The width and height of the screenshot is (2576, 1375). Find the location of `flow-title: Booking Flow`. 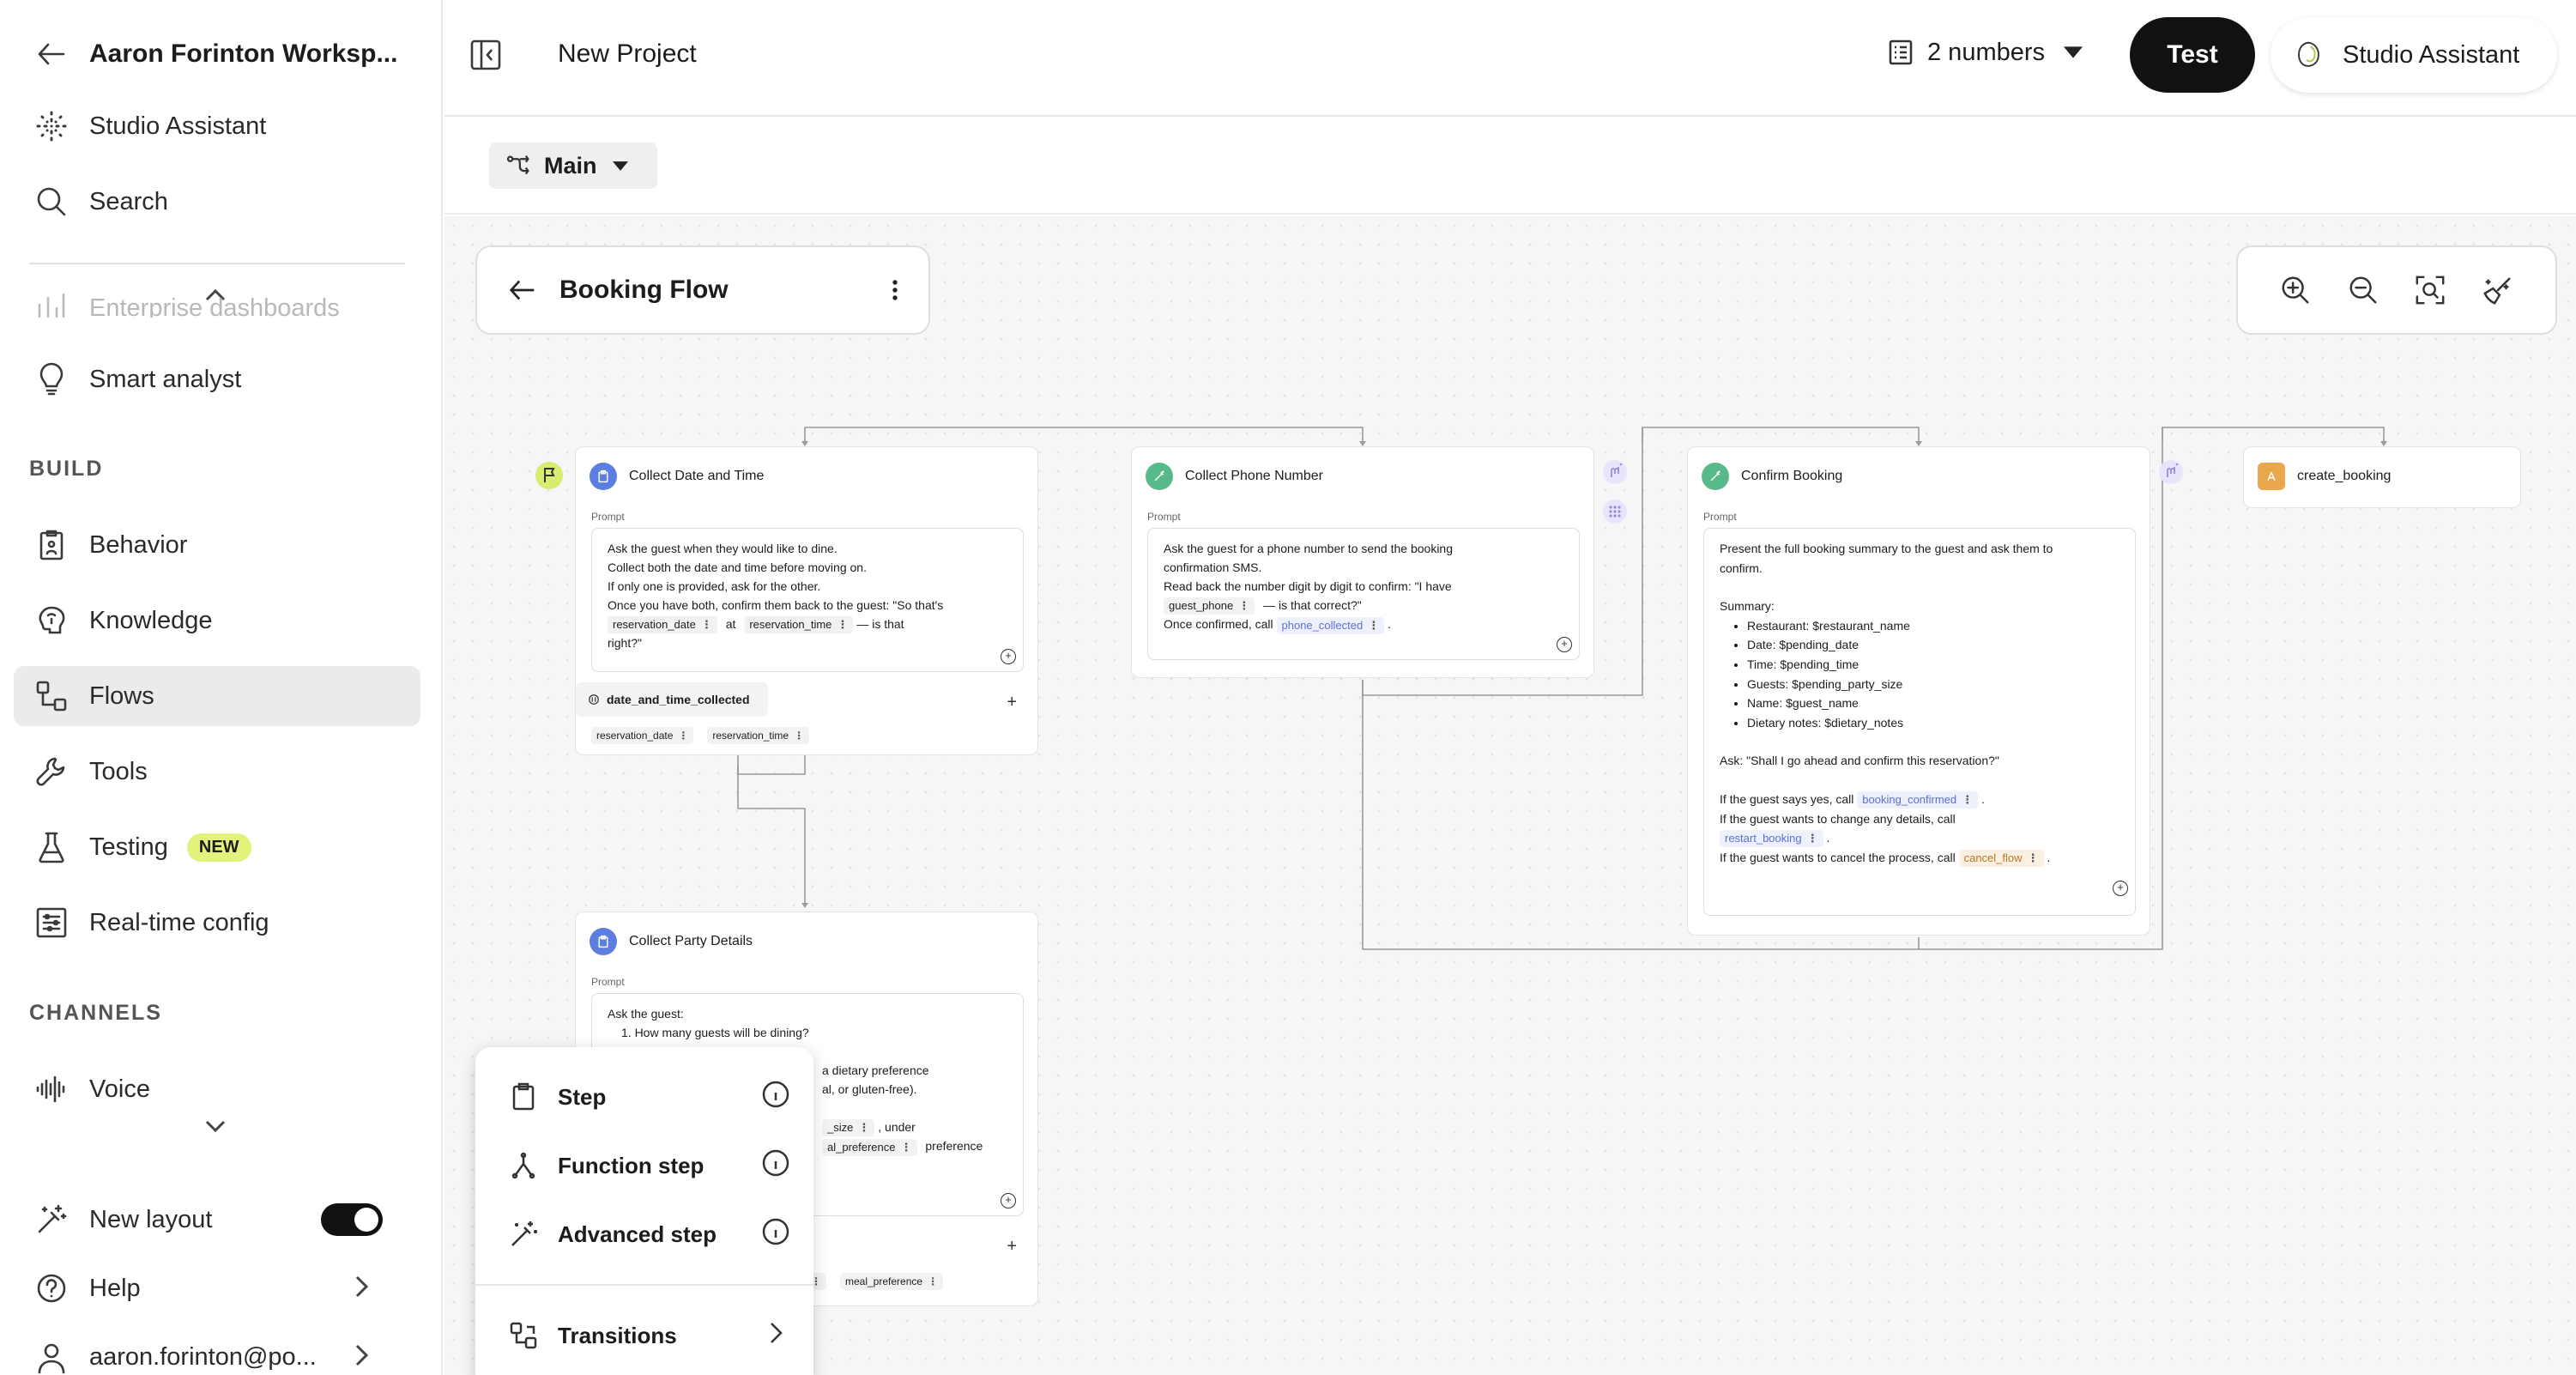

flow-title: Booking Flow is located at coordinates (644, 290).